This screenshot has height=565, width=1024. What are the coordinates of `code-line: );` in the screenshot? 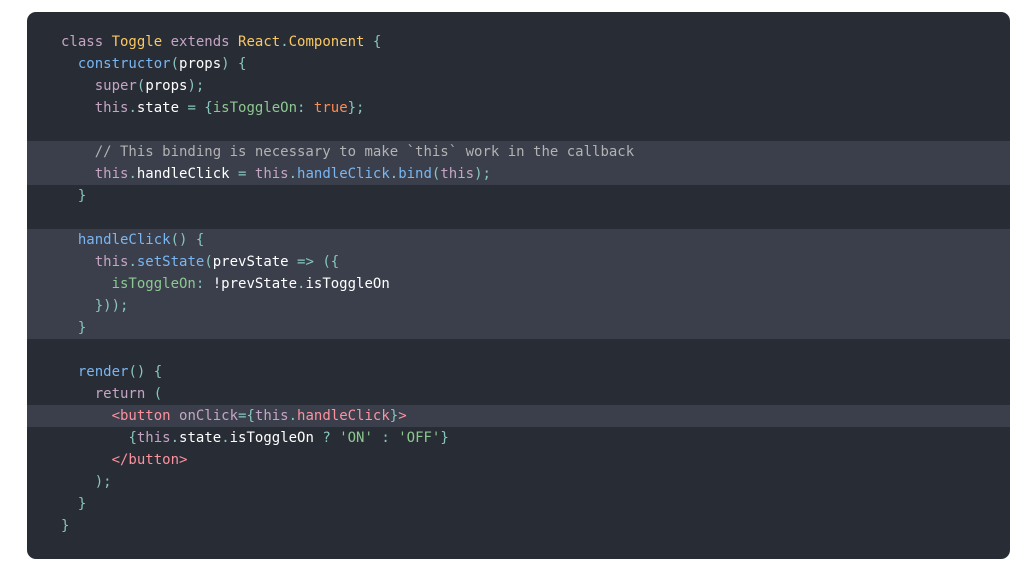 It's located at (518, 482).